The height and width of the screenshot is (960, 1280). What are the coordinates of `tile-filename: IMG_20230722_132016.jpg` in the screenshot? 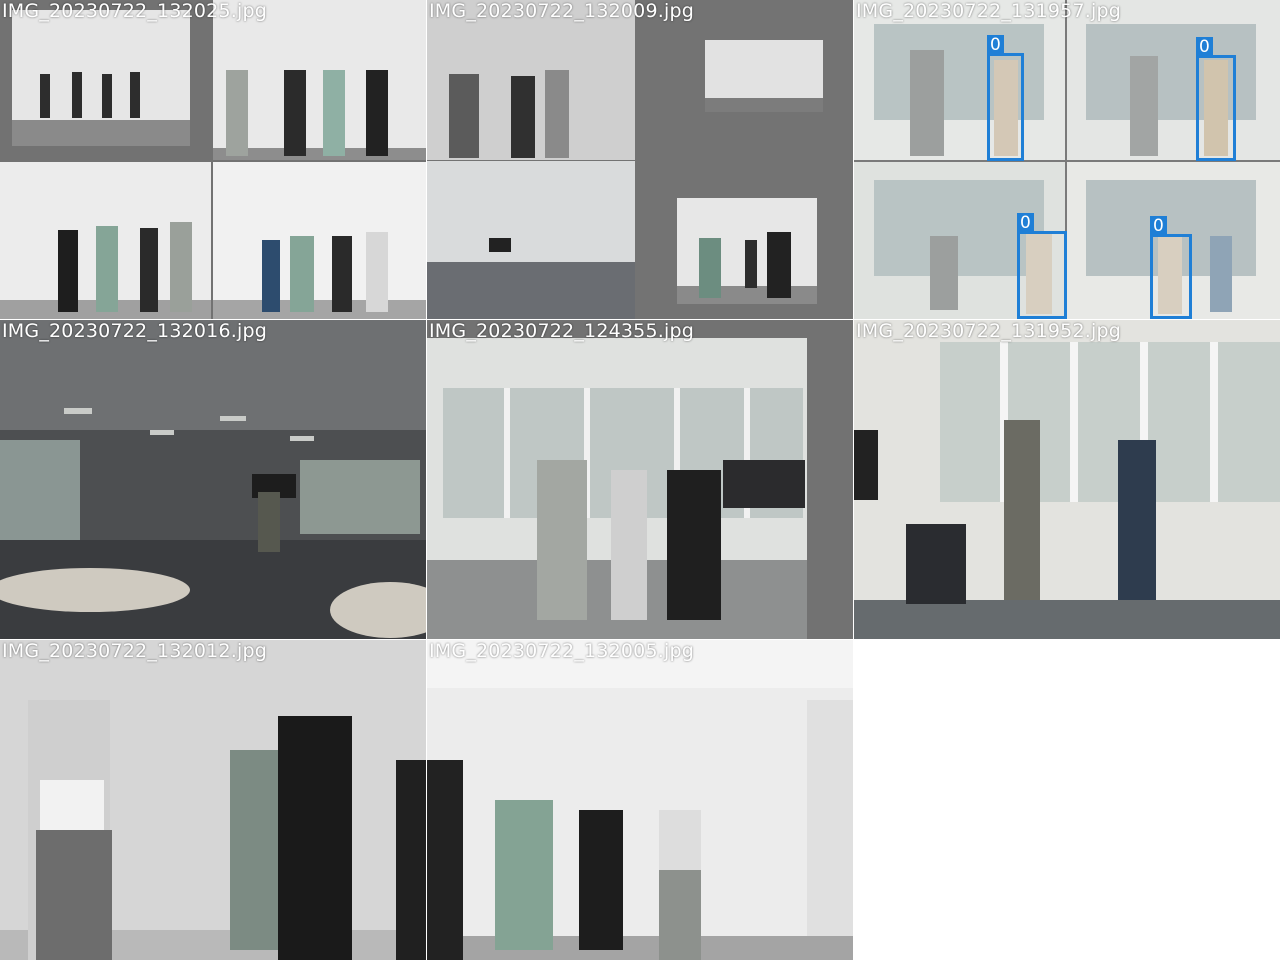 It's located at (134, 331).